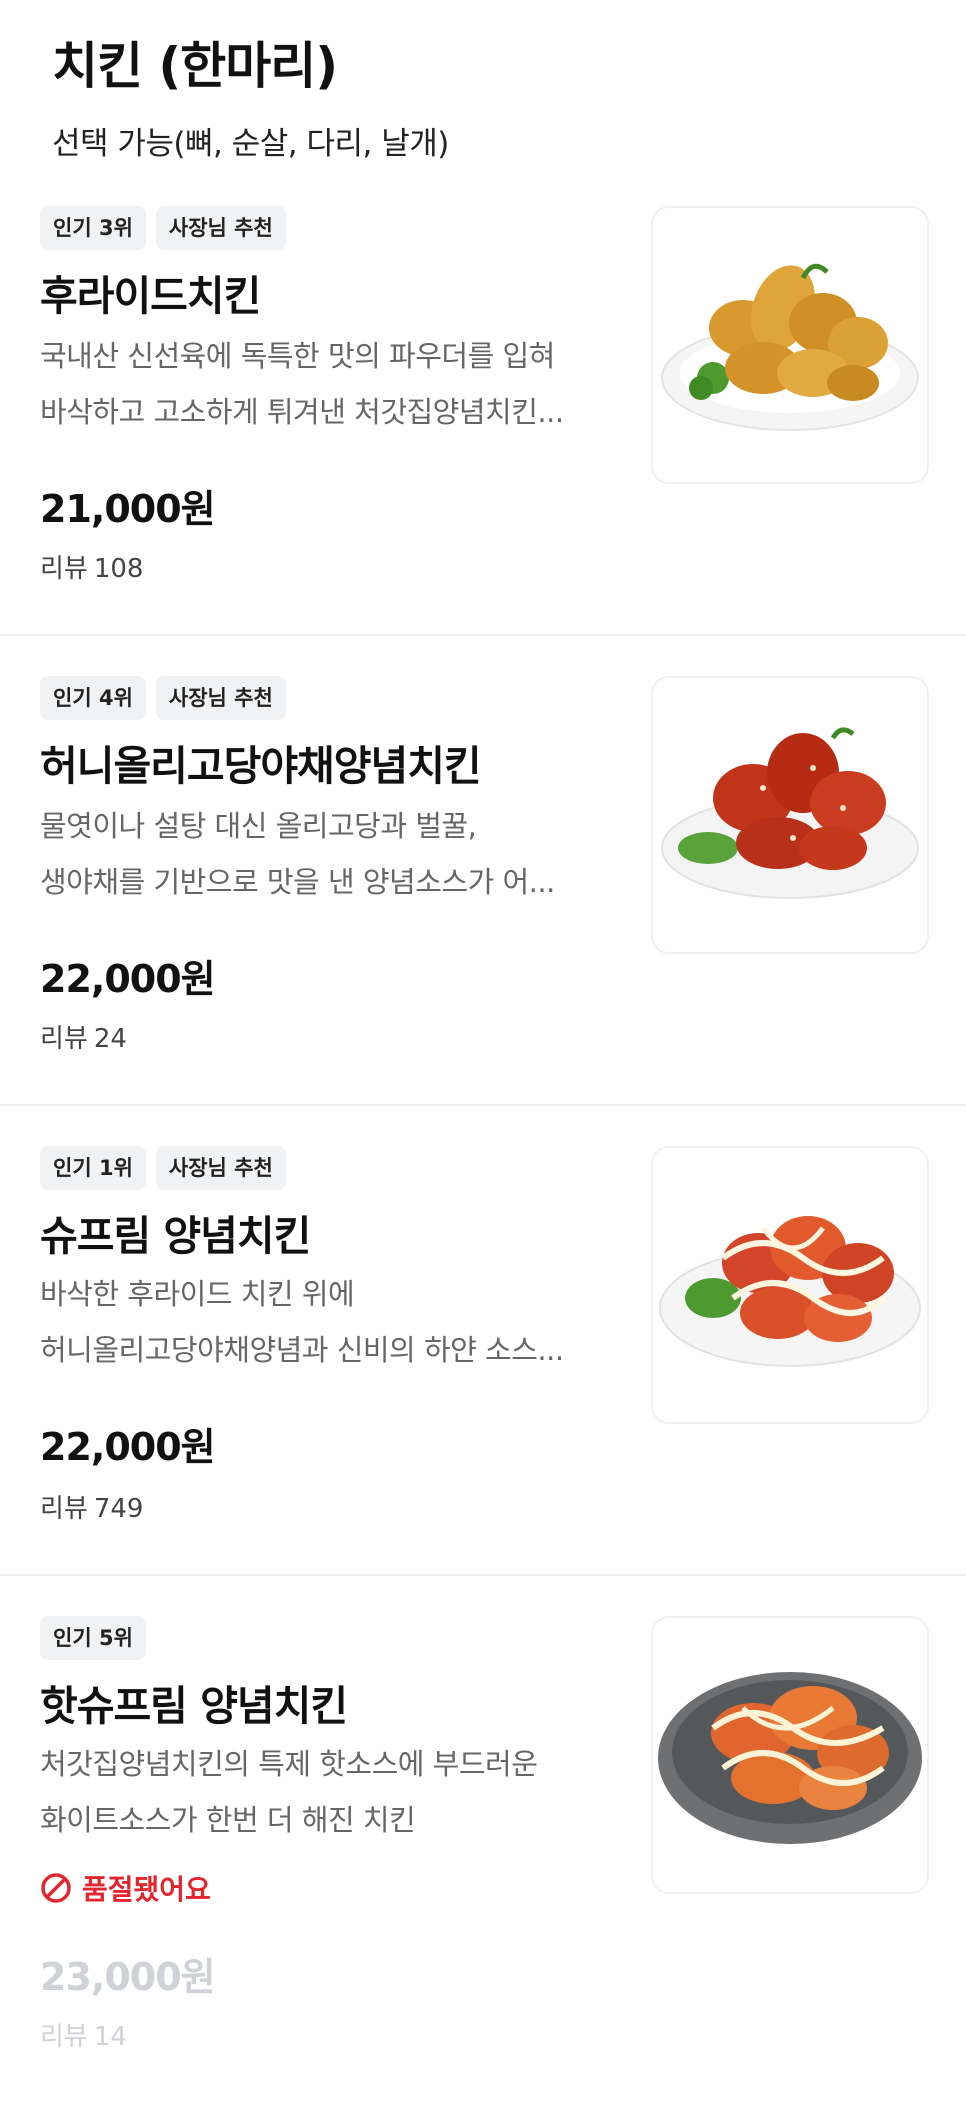 This screenshot has width=966, height=2104. Describe the element at coordinates (261, 766) in the screenshot. I see `item-name: 허니올리고당야채양념치킨` at that location.